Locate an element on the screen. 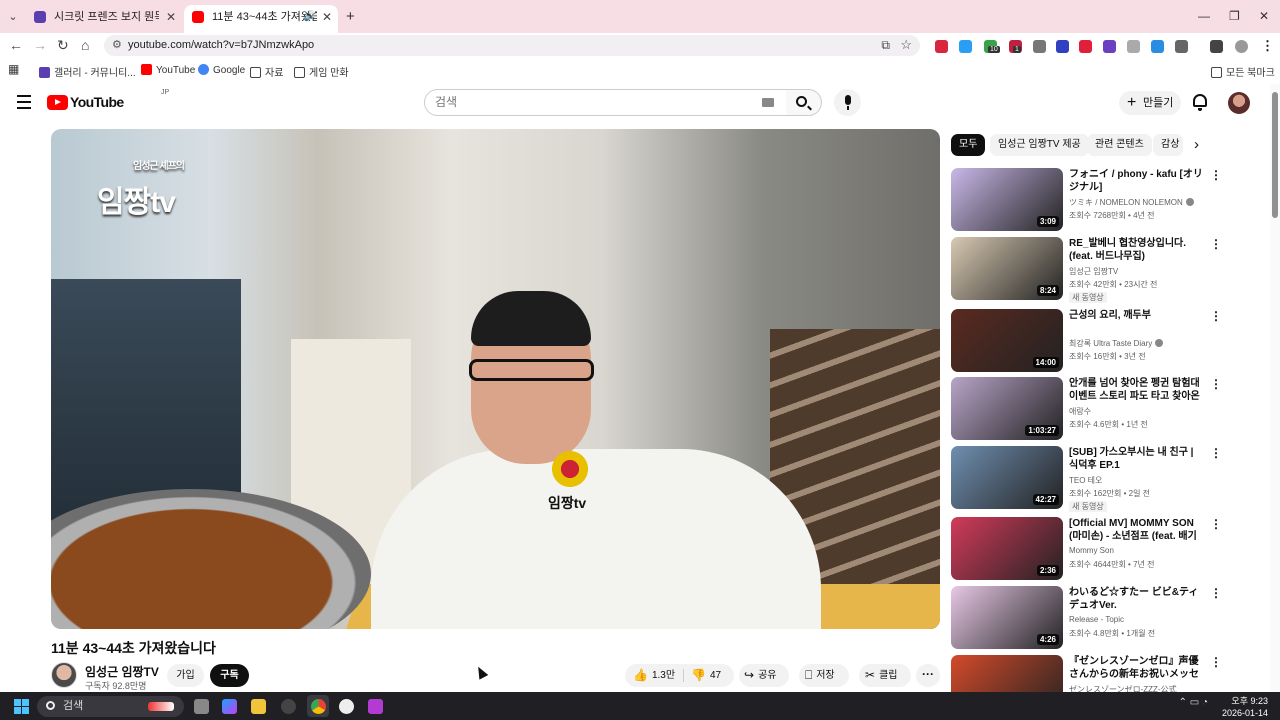  join-button: 가입 is located at coordinates (185, 675).